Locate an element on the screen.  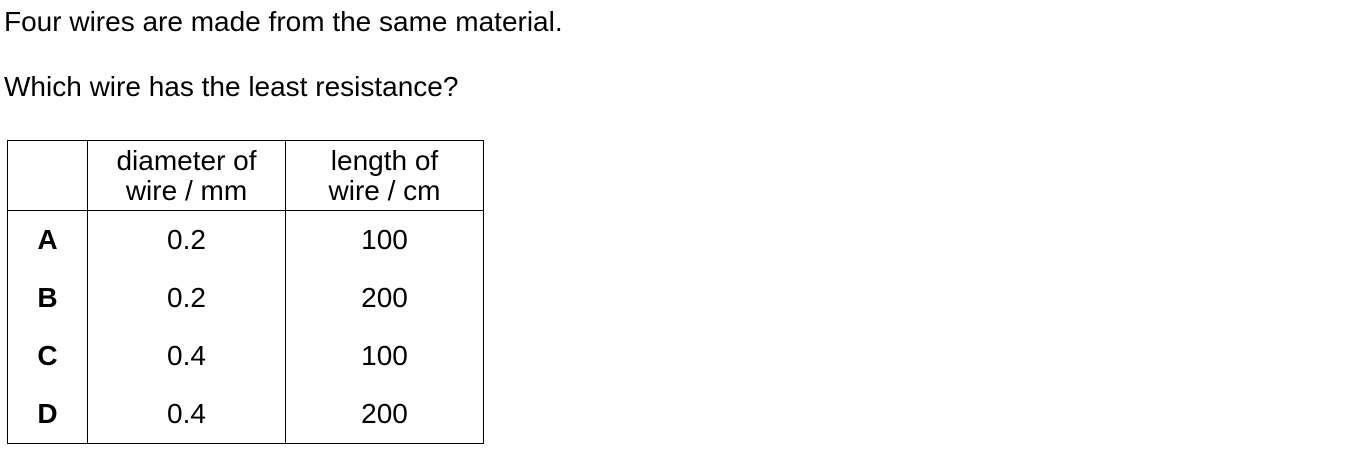
header-length-line2: wire / cm is located at coordinates (384, 190).